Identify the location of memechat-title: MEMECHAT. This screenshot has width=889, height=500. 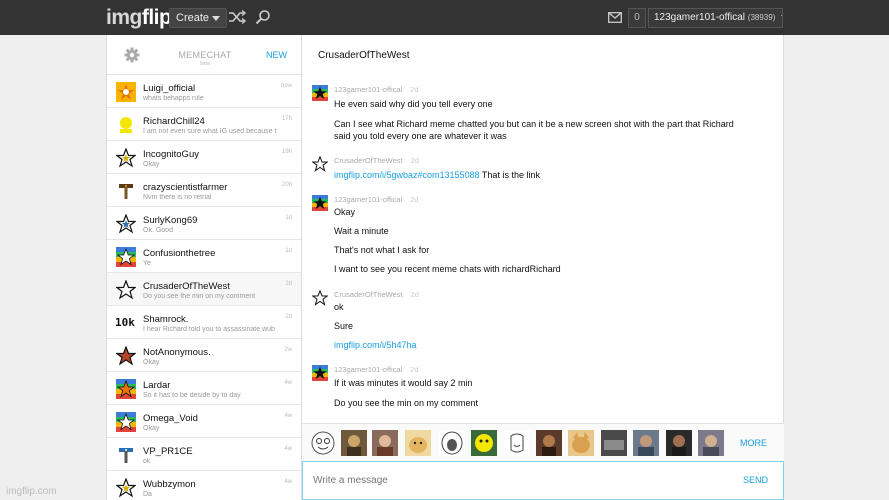
(205, 55).